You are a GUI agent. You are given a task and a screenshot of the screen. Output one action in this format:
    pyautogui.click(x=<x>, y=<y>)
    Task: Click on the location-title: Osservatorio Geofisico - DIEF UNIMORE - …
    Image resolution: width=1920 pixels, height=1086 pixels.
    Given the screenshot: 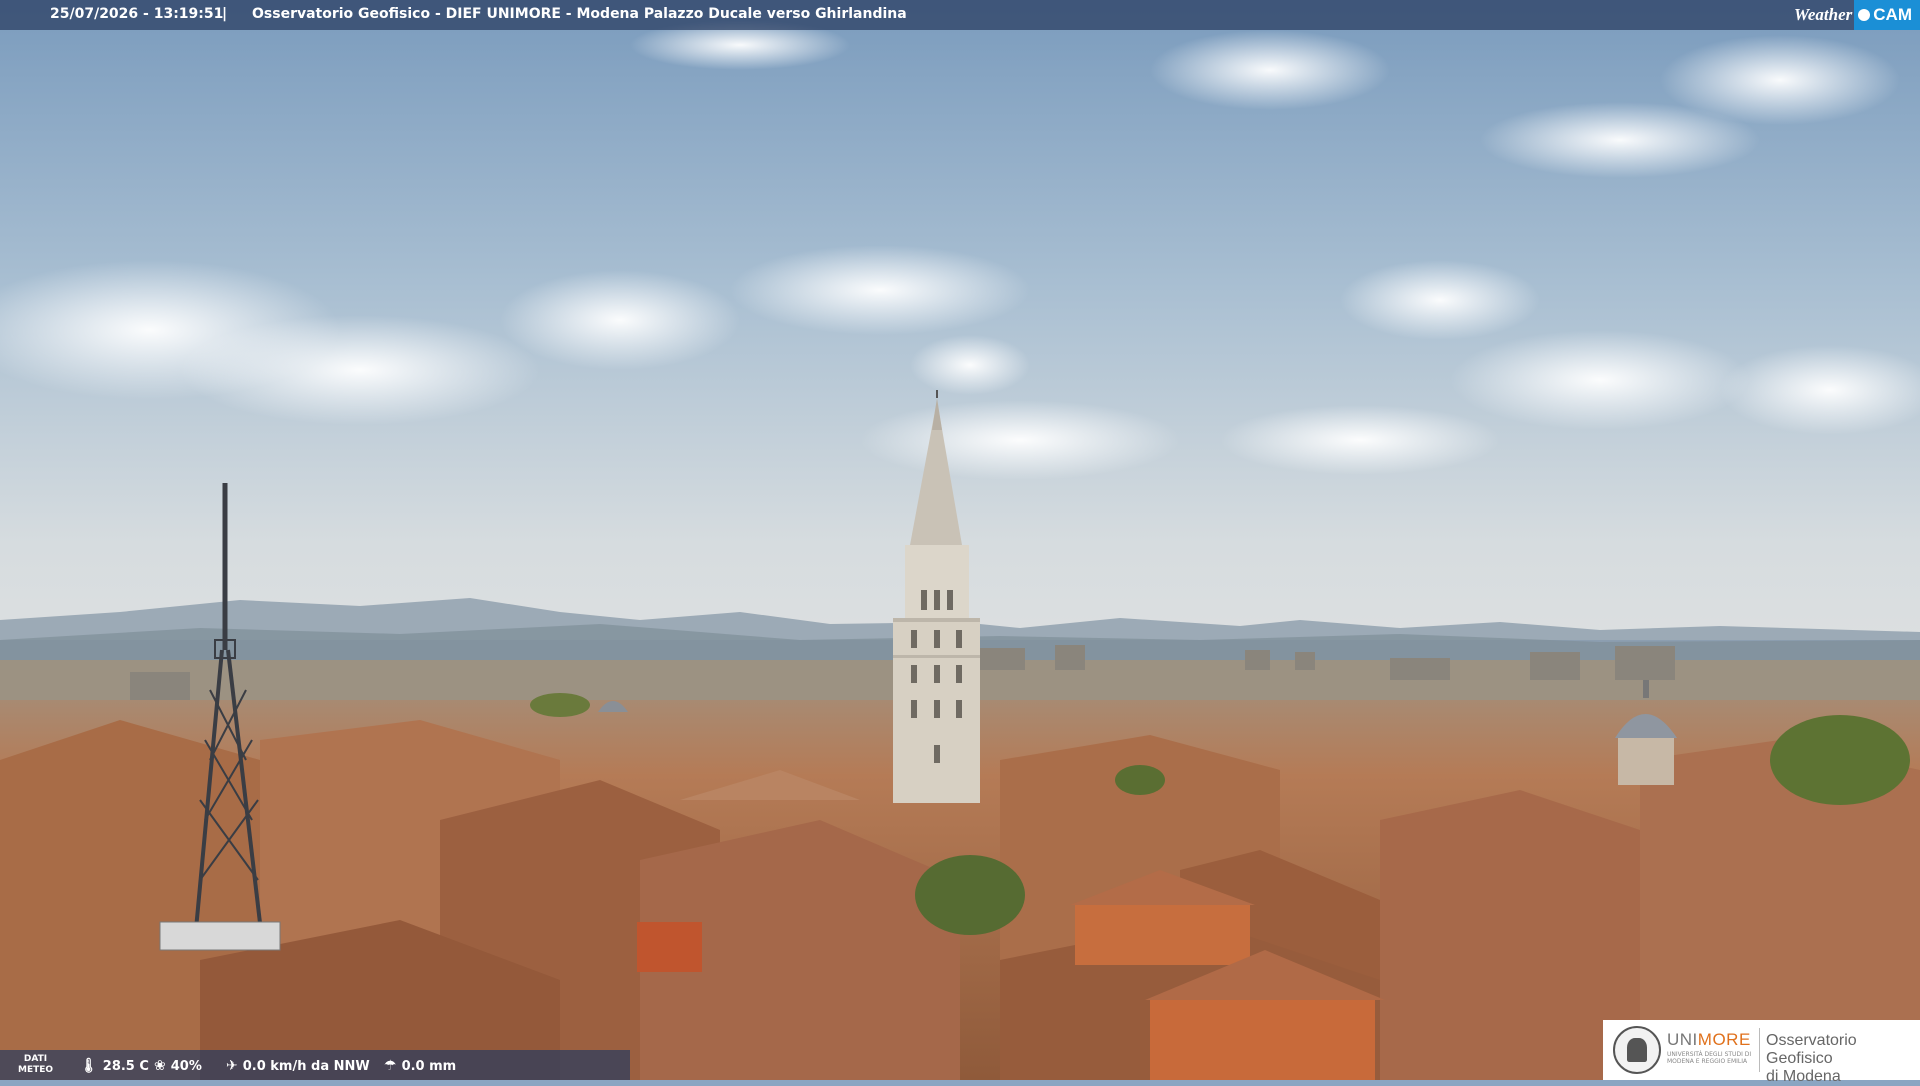 What is the action you would take?
    pyautogui.click(x=579, y=14)
    